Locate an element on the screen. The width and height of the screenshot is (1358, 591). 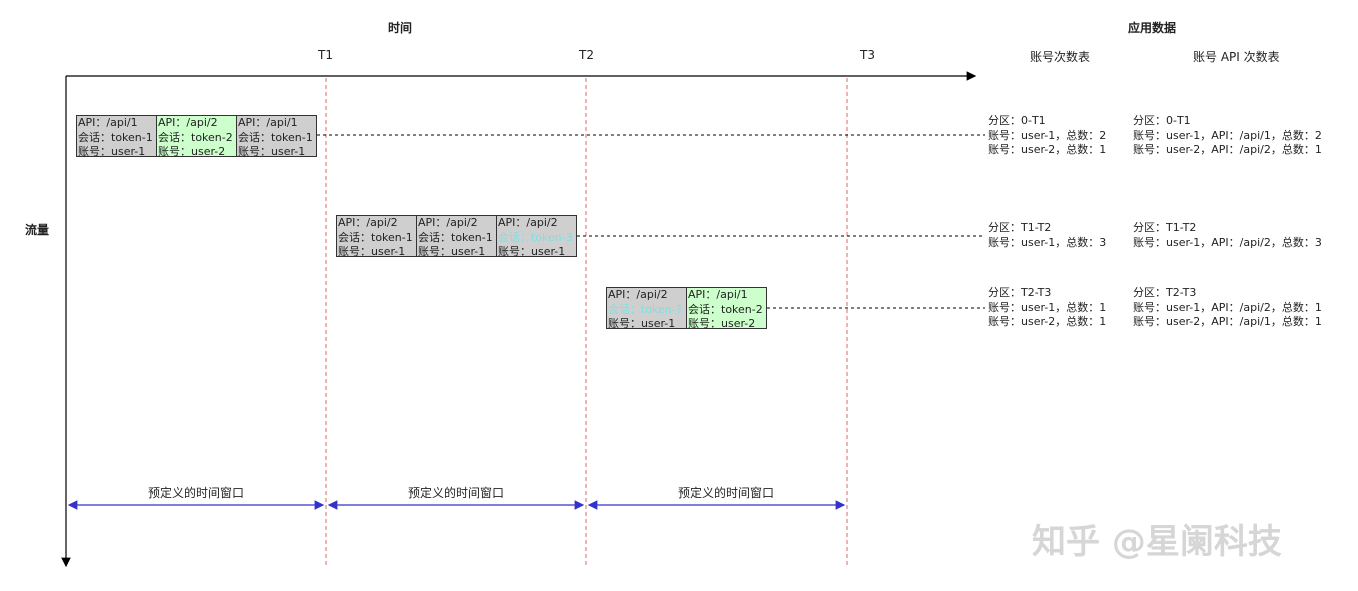
partition-line: 账号：user-1，总数：3 is located at coordinates (1047, 242).